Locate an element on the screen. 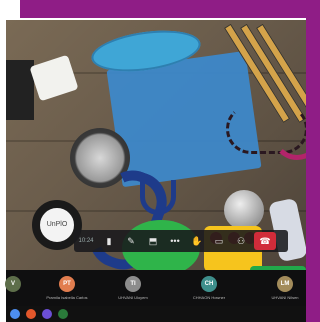 The height and width of the screenshot is (322, 320). mute-button: ✎ is located at coordinates (131, 241).